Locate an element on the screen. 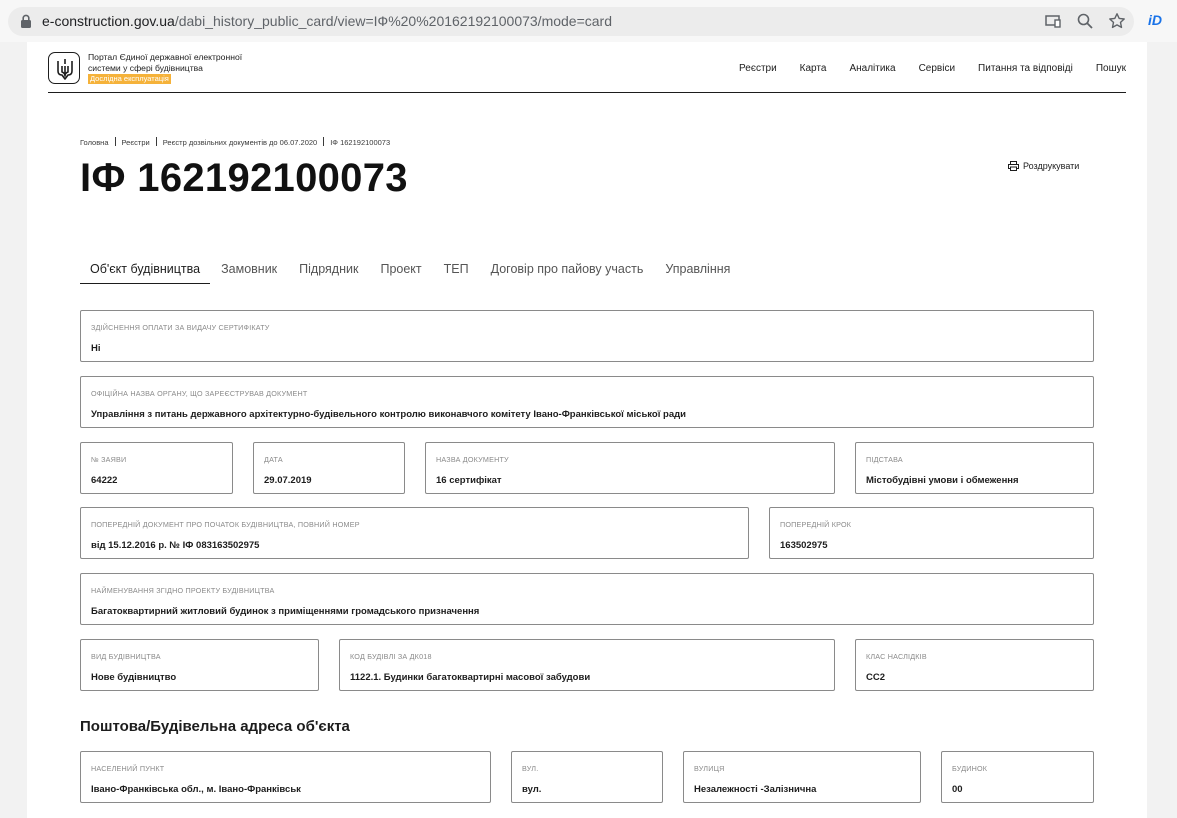 The height and width of the screenshot is (818, 1177). field-value: СС2 is located at coordinates (876, 677).